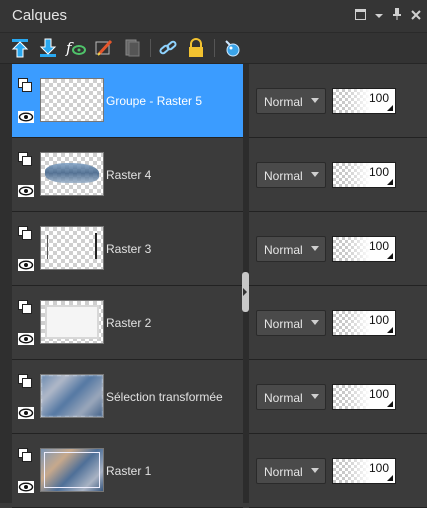  Describe the element at coordinates (416, 16) in the screenshot. I see `close-icon` at that location.